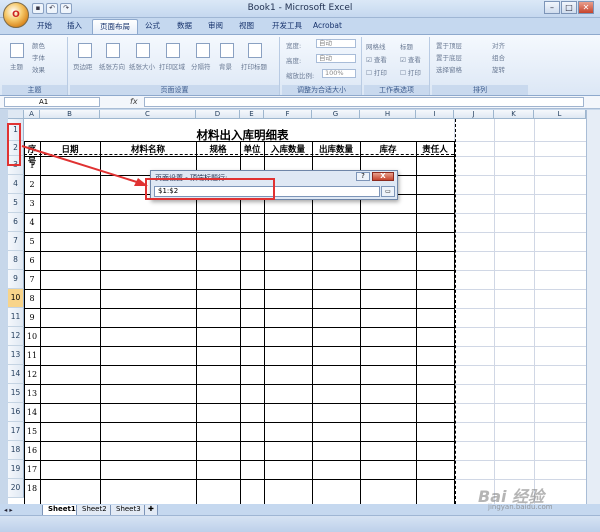 This screenshot has width=600, height=532. Describe the element at coordinates (520, 507) in the screenshot. I see `watermark-url: jingyan.baidu.com` at that location.